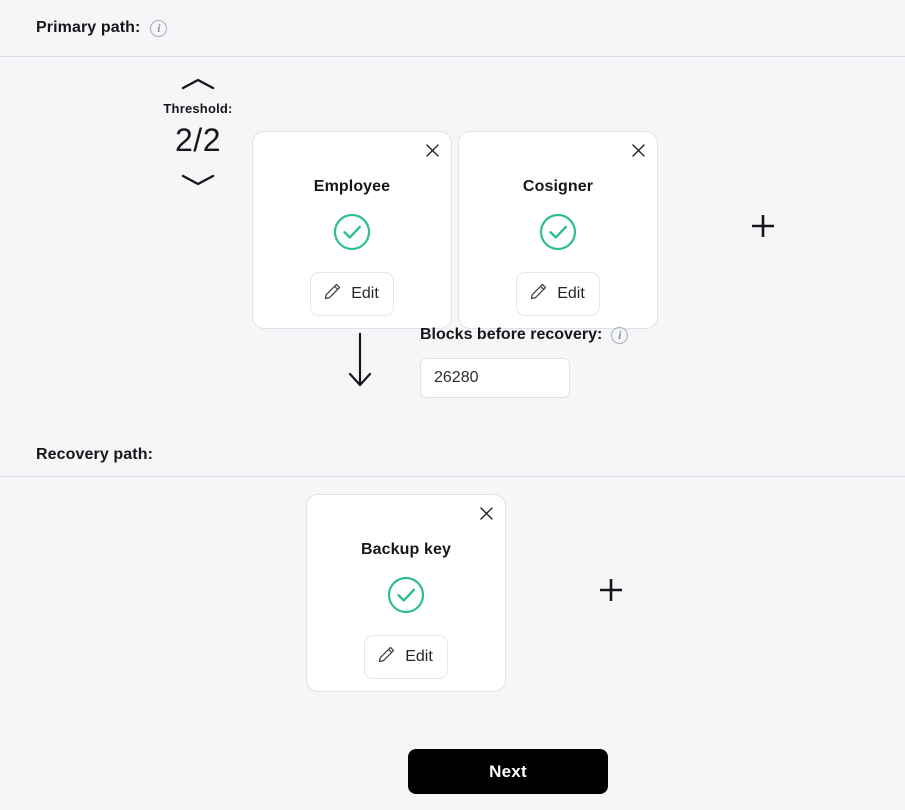 This screenshot has height=810, width=905. Describe the element at coordinates (198, 180) in the screenshot. I see `chevron-down-icon` at that location.